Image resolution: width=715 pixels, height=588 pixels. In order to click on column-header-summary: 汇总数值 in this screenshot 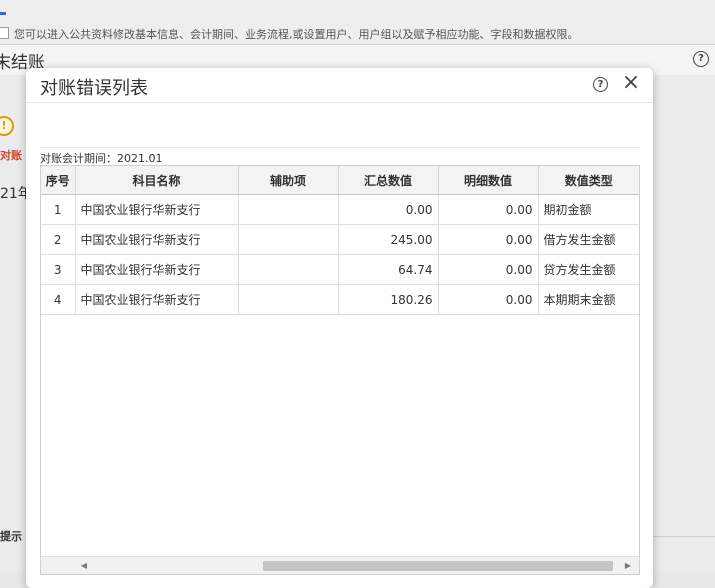, I will do `click(388, 180)`.